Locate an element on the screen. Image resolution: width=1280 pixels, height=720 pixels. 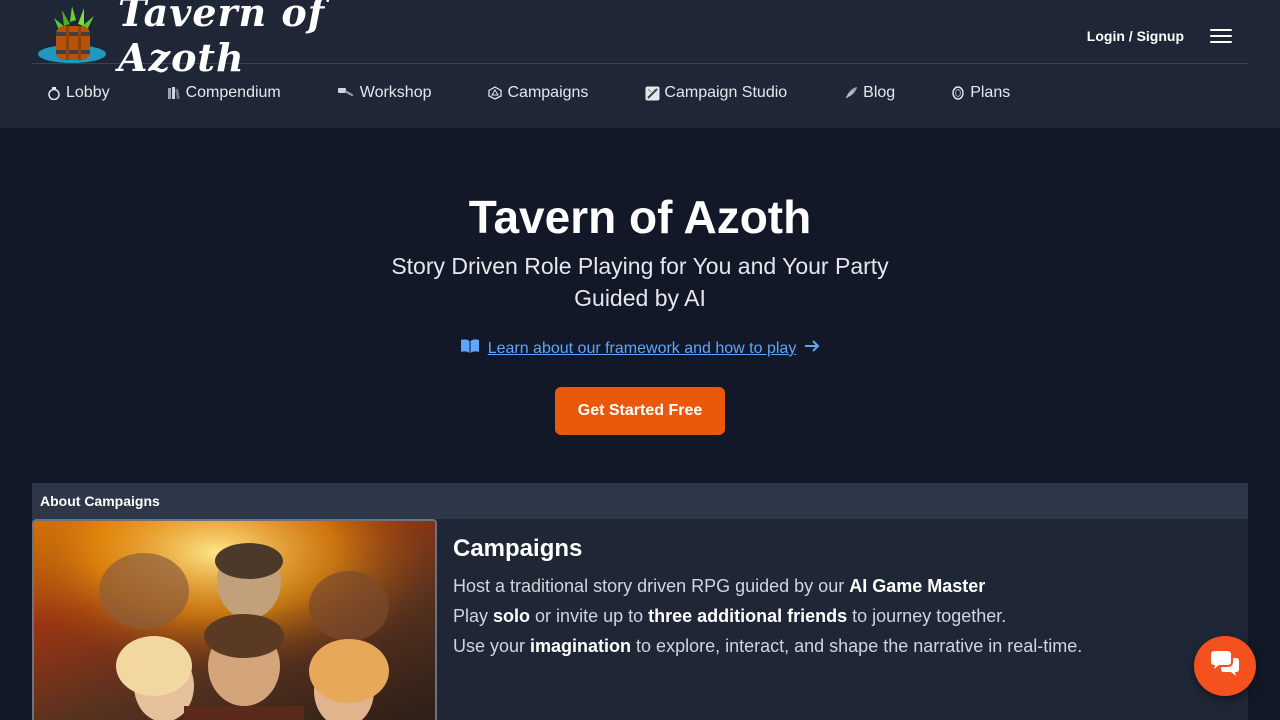
text-bold: imagination is located at coordinates (581, 646).